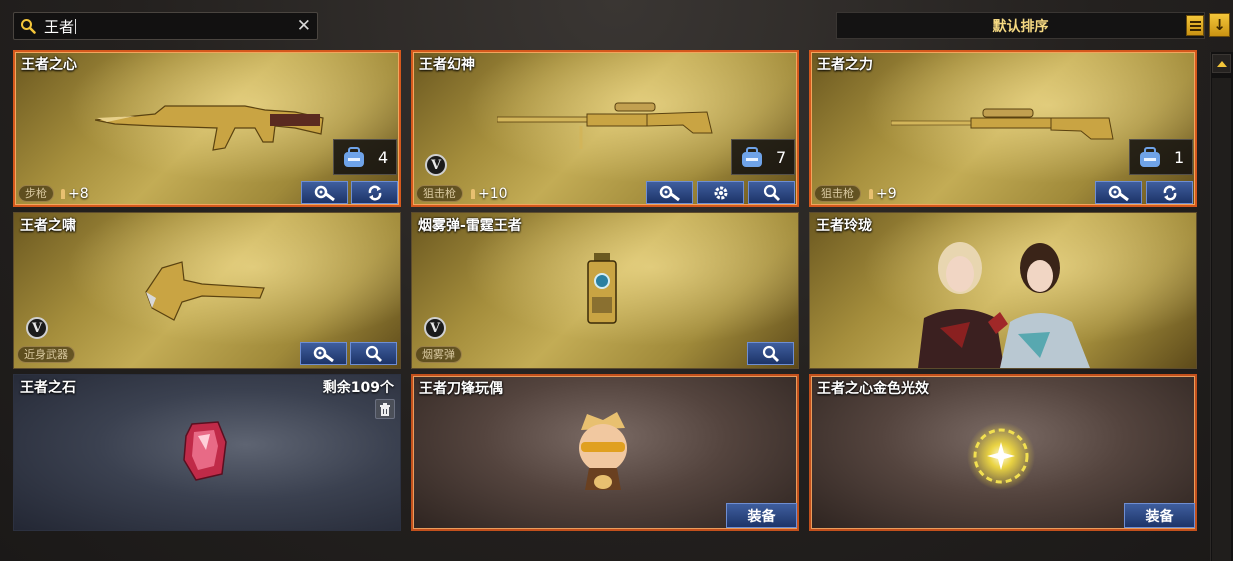 The image size is (1233, 561). Describe the element at coordinates (883, 194) in the screenshot. I see `enhance-level: +9` at that location.